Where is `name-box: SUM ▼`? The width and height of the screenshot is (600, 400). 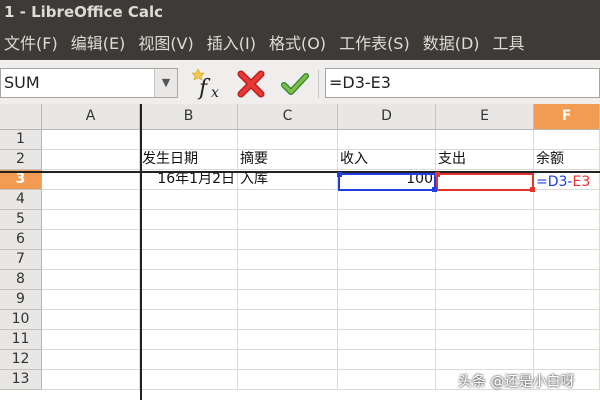 name-box: SUM ▼ is located at coordinates (89, 83).